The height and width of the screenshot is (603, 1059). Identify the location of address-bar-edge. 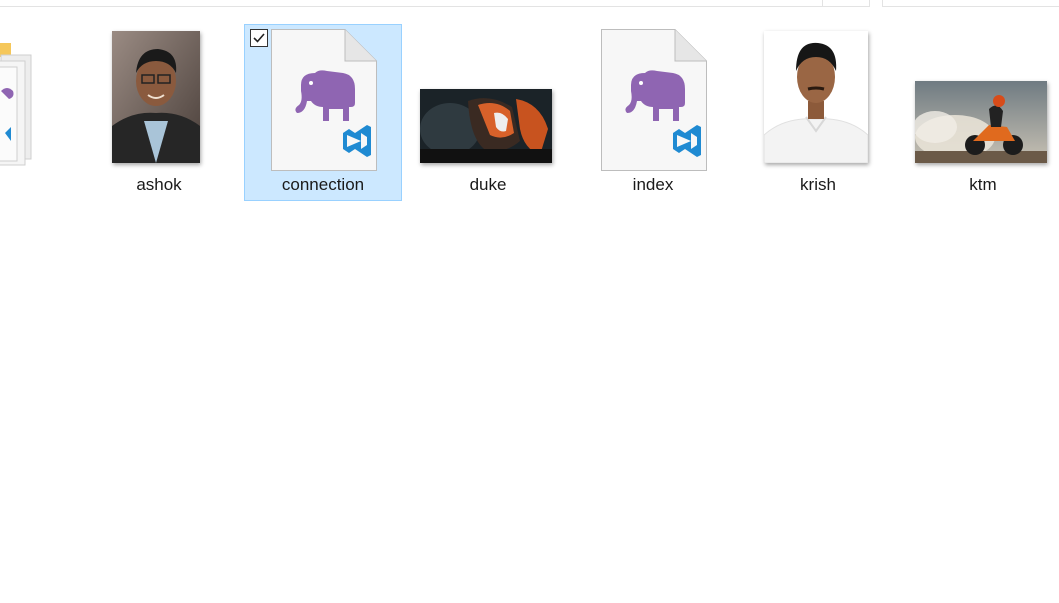
(435, 3).